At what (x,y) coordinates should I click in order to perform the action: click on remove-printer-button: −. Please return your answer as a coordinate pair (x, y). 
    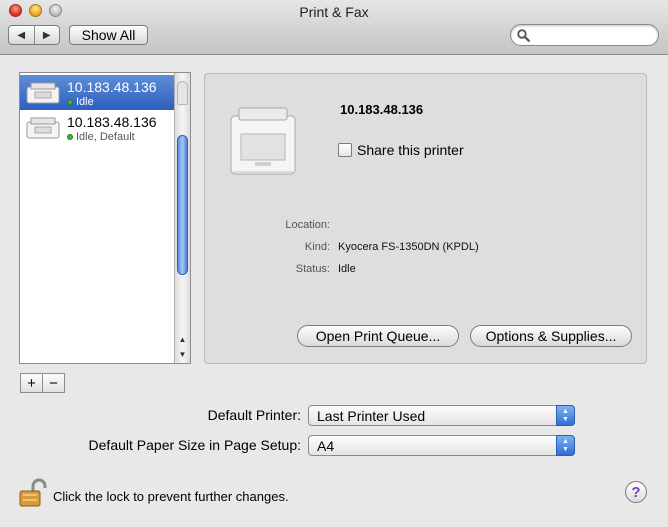
    Looking at the image, I should click on (53, 383).